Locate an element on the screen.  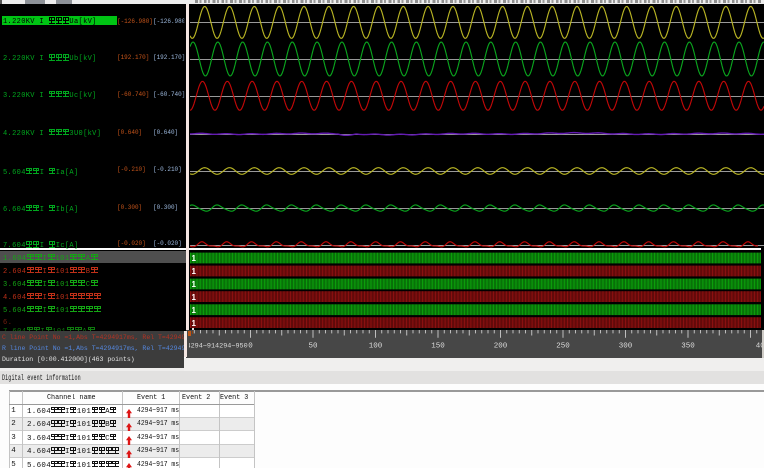
svg-text: 4294~914294~950 is located at coordinates (218, 347).